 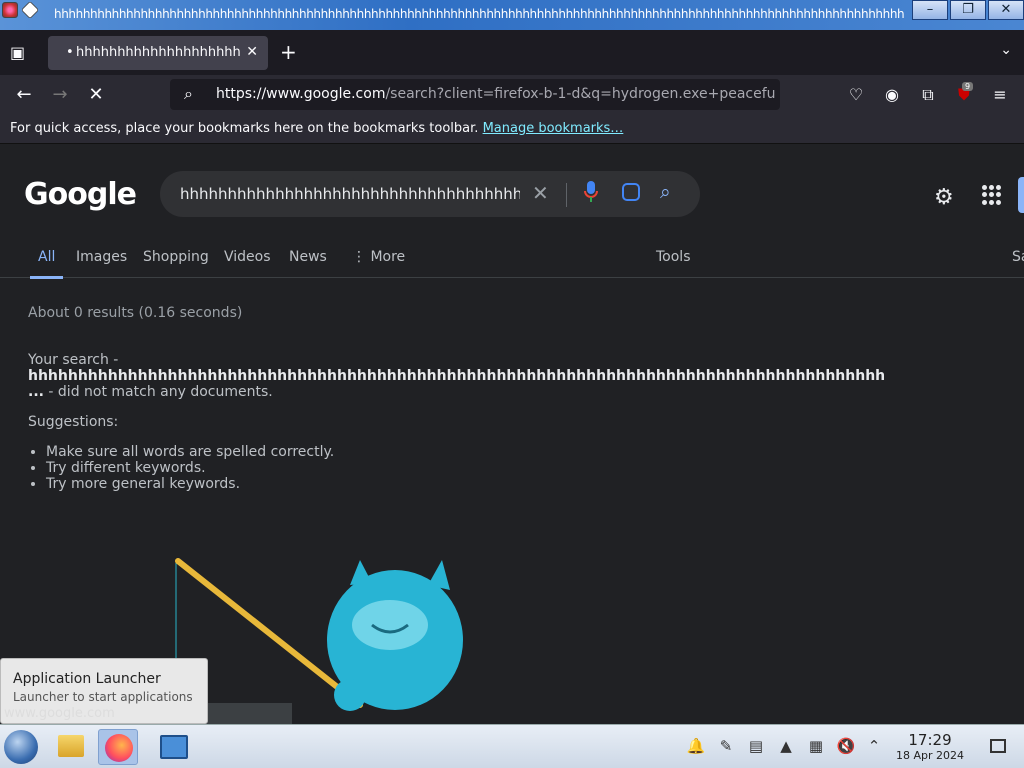 I want to click on restore-button: ❐, so click(x=968, y=10).